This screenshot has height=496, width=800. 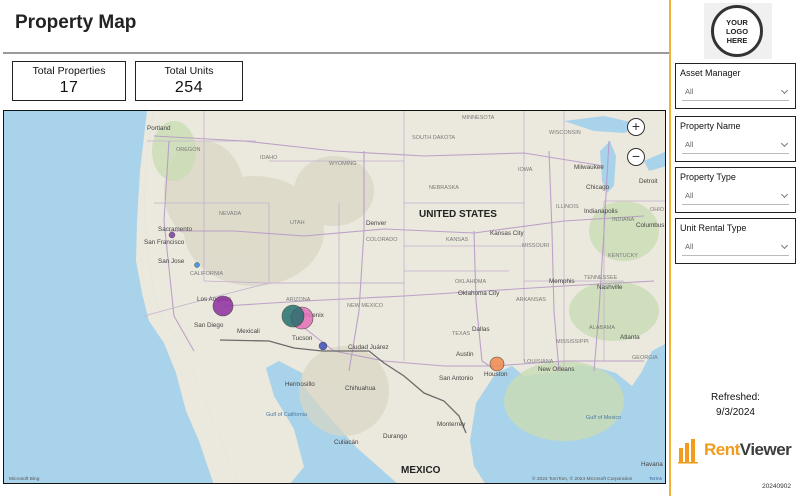 I want to click on state-label: ALABAMA, so click(x=602, y=328).